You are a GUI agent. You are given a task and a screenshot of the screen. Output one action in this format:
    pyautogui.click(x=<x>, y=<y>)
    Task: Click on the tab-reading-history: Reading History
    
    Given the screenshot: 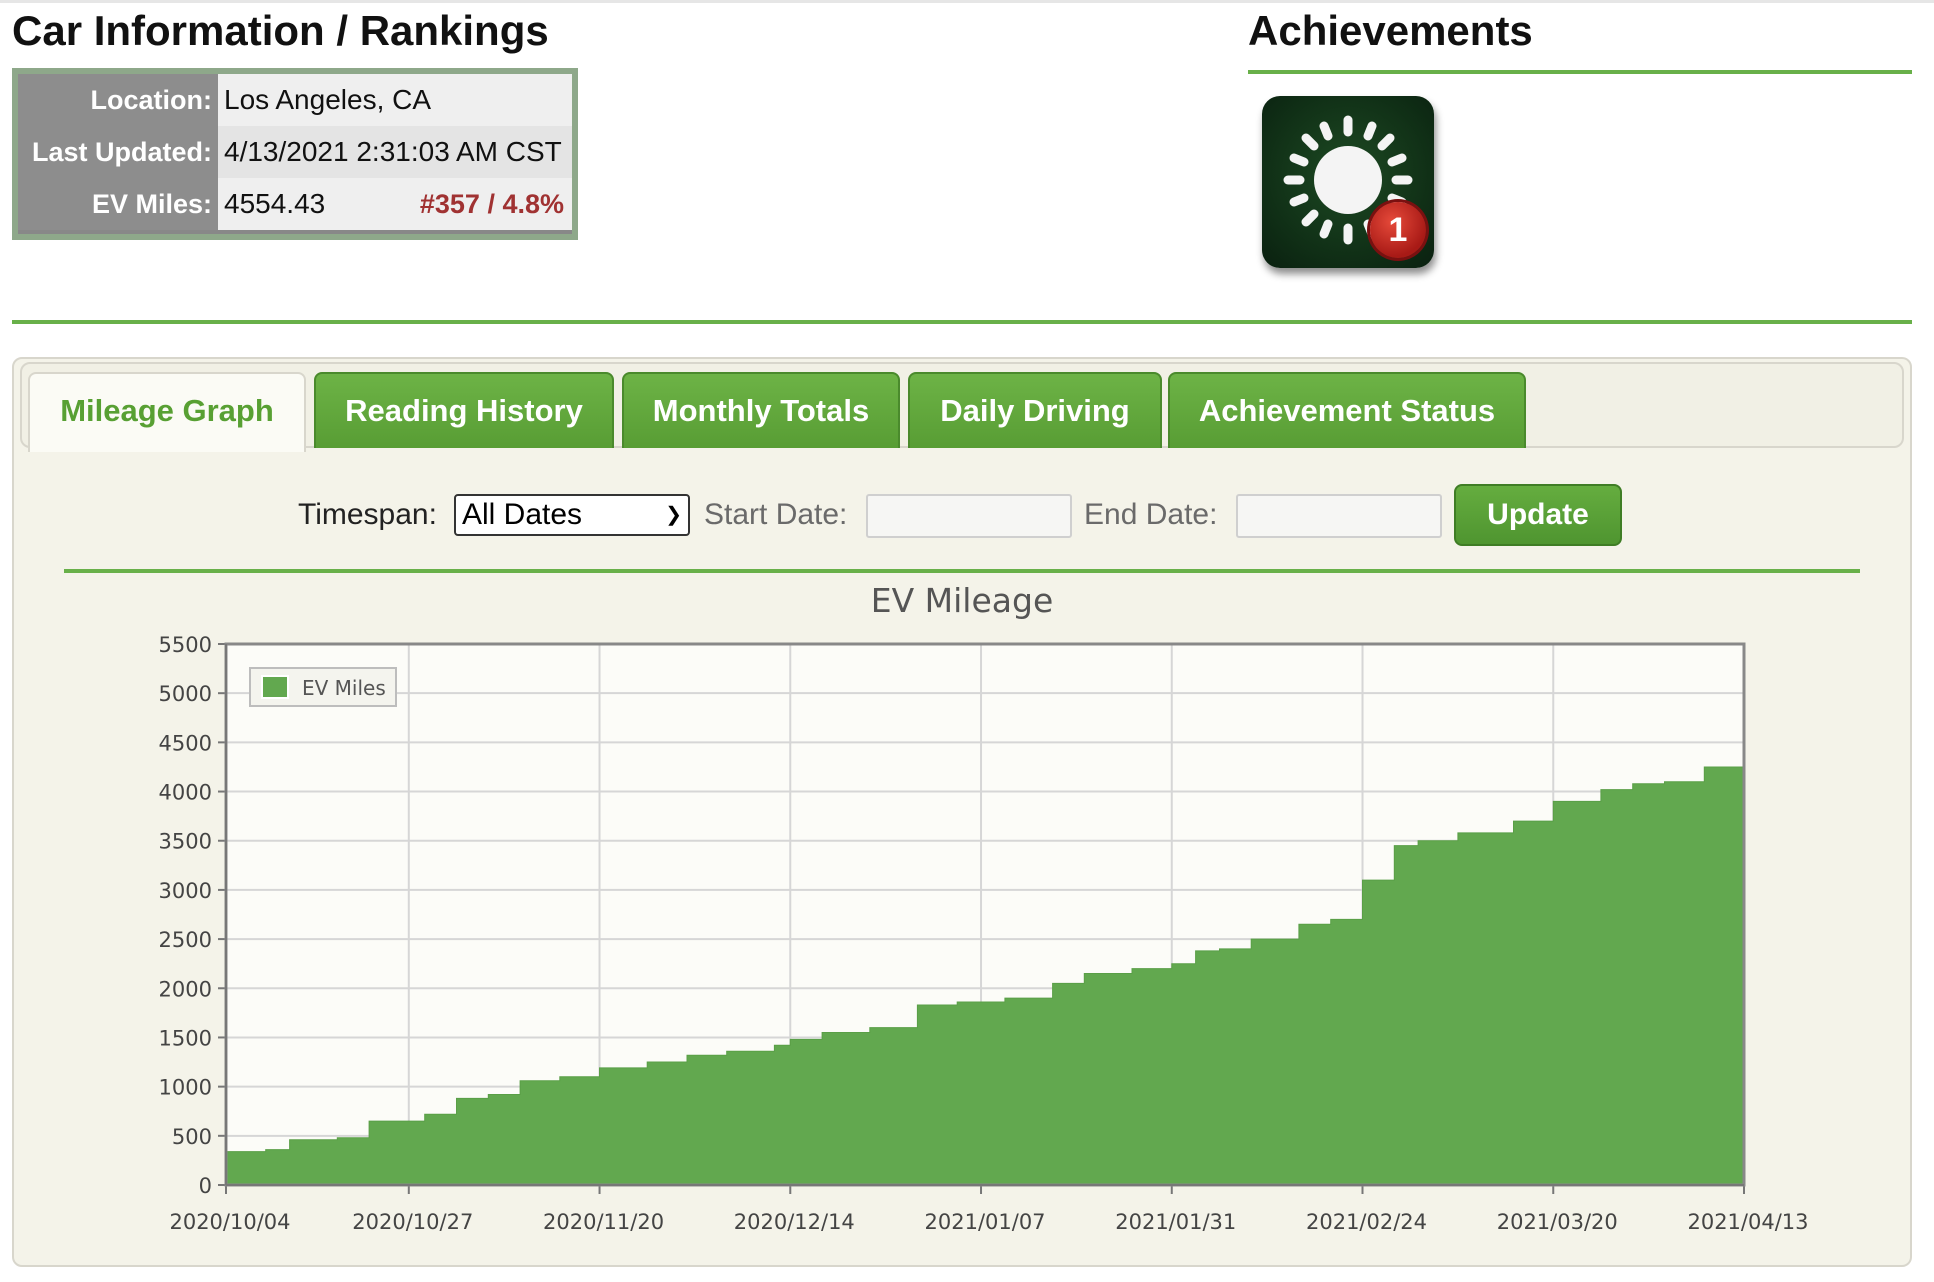 What is the action you would take?
    pyautogui.click(x=464, y=410)
    